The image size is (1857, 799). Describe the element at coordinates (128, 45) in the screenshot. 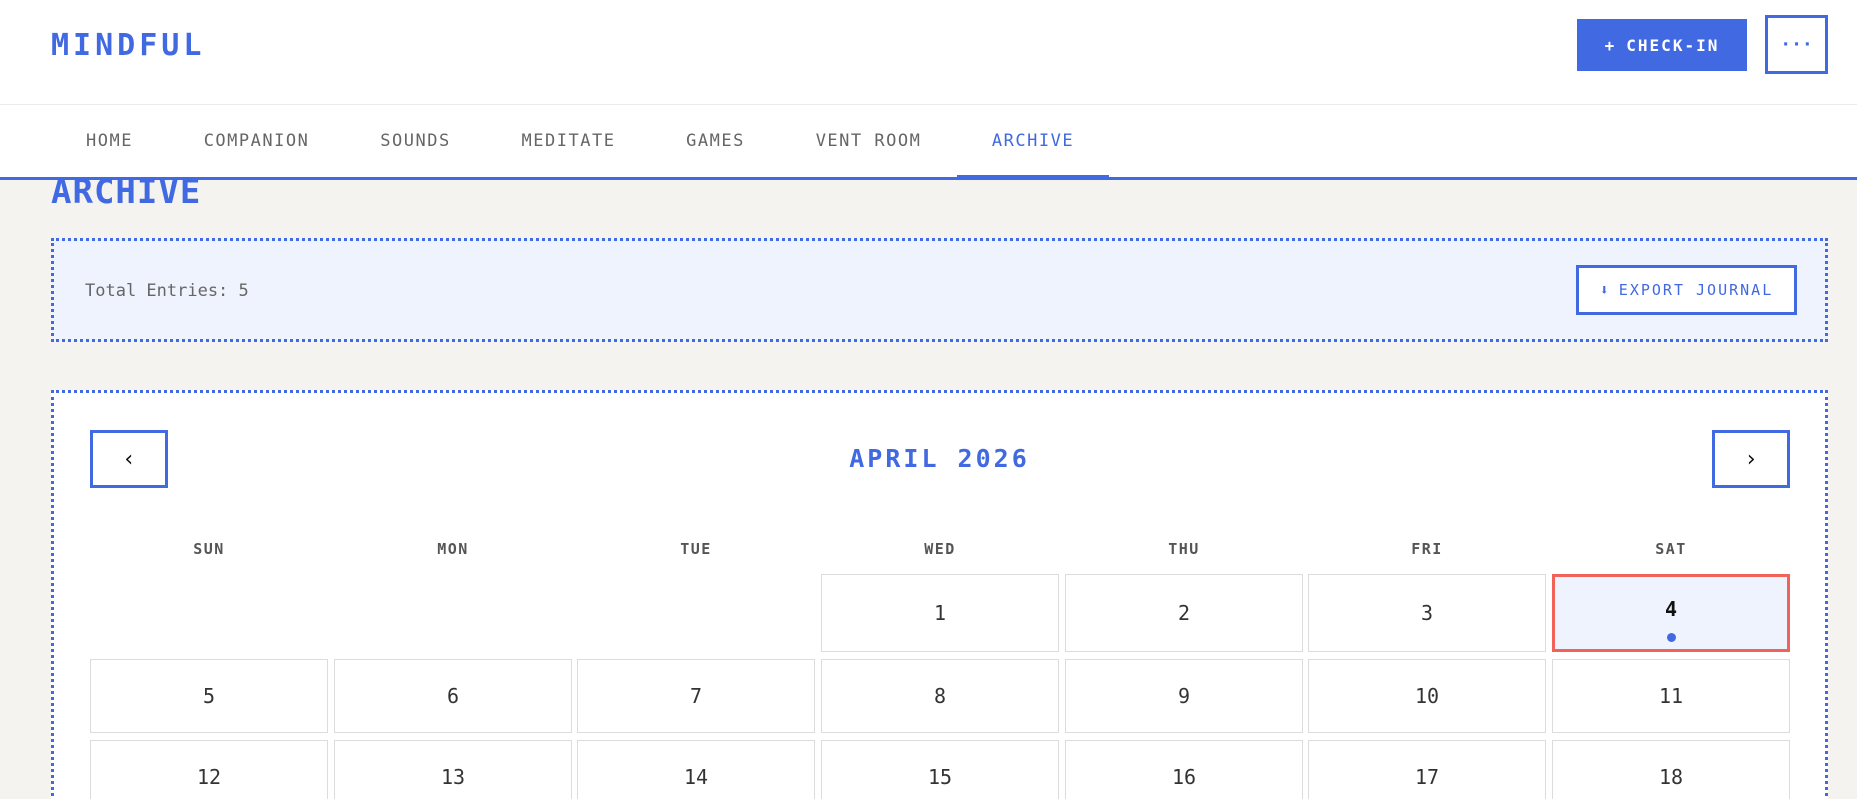

I see `brand-logo: MINDFUL` at that location.